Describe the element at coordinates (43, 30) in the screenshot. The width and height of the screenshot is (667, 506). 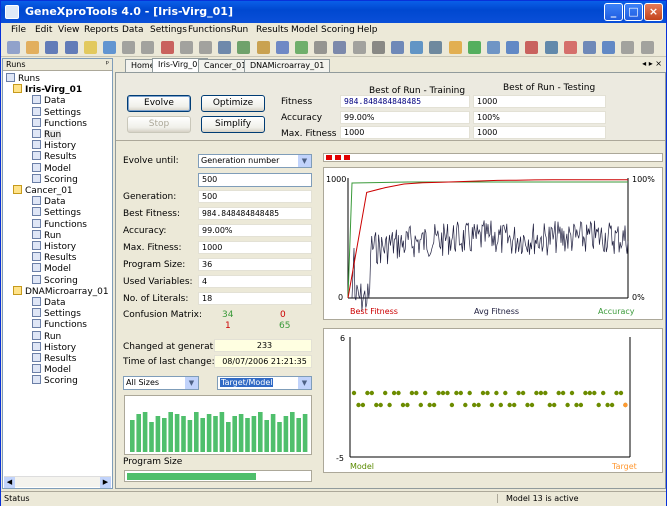
I see `menu-edit: Edit` at that location.